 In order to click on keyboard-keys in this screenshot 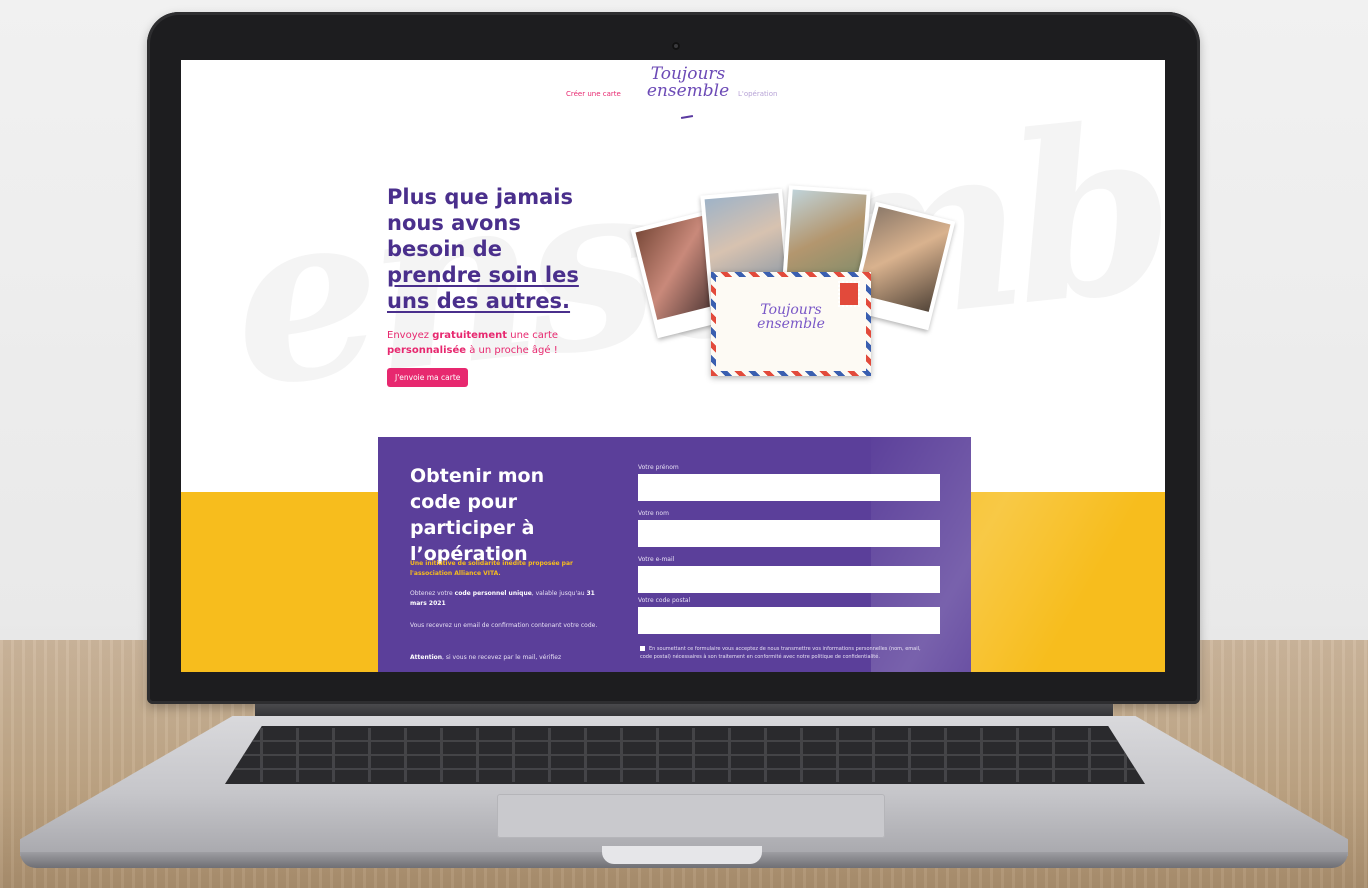, I will do `click(685, 755)`.